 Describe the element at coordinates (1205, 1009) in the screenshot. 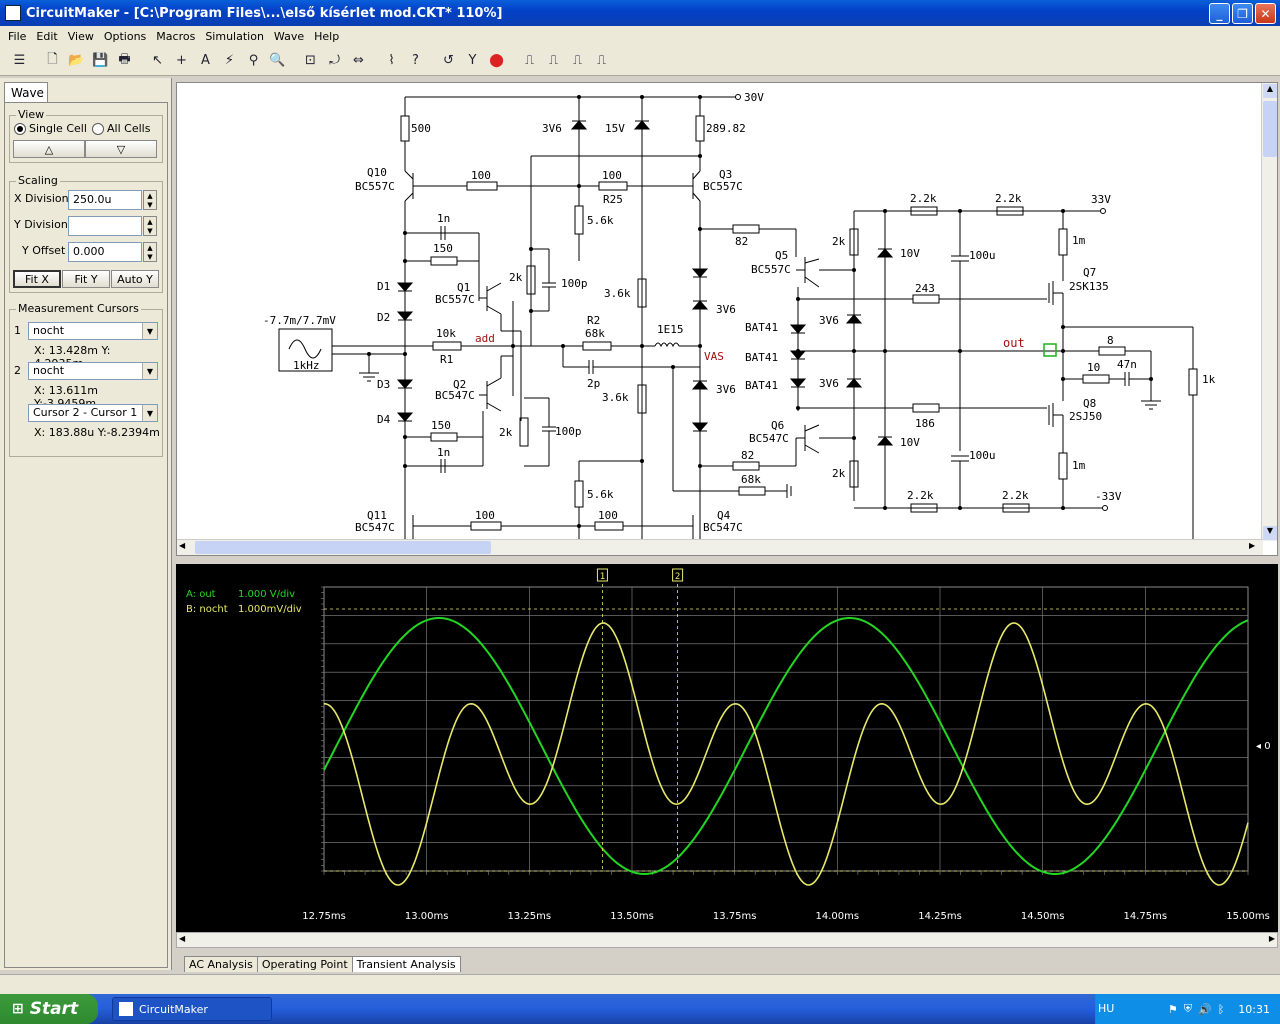

I see `volume-icon: 🔊` at that location.